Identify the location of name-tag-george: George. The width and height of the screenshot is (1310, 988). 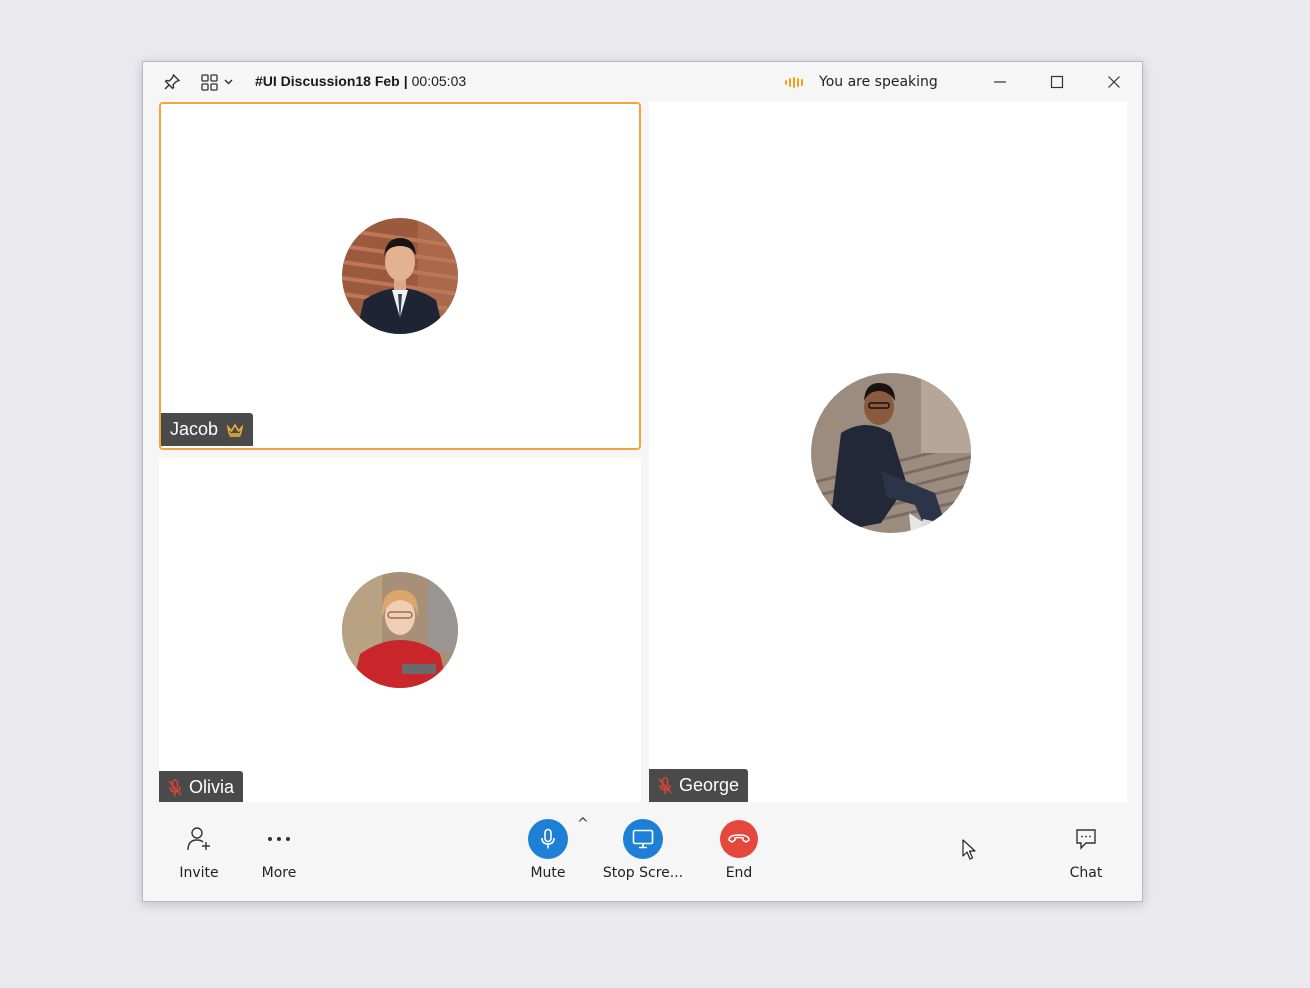
(699, 785).